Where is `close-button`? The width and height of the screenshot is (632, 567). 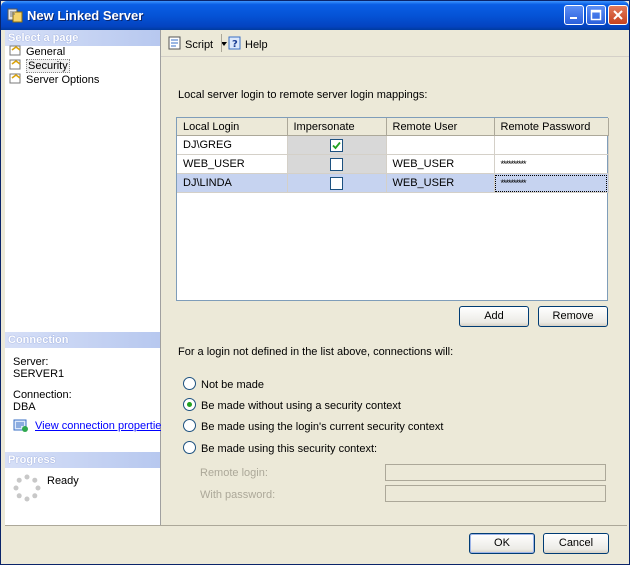
close-button is located at coordinates (618, 15).